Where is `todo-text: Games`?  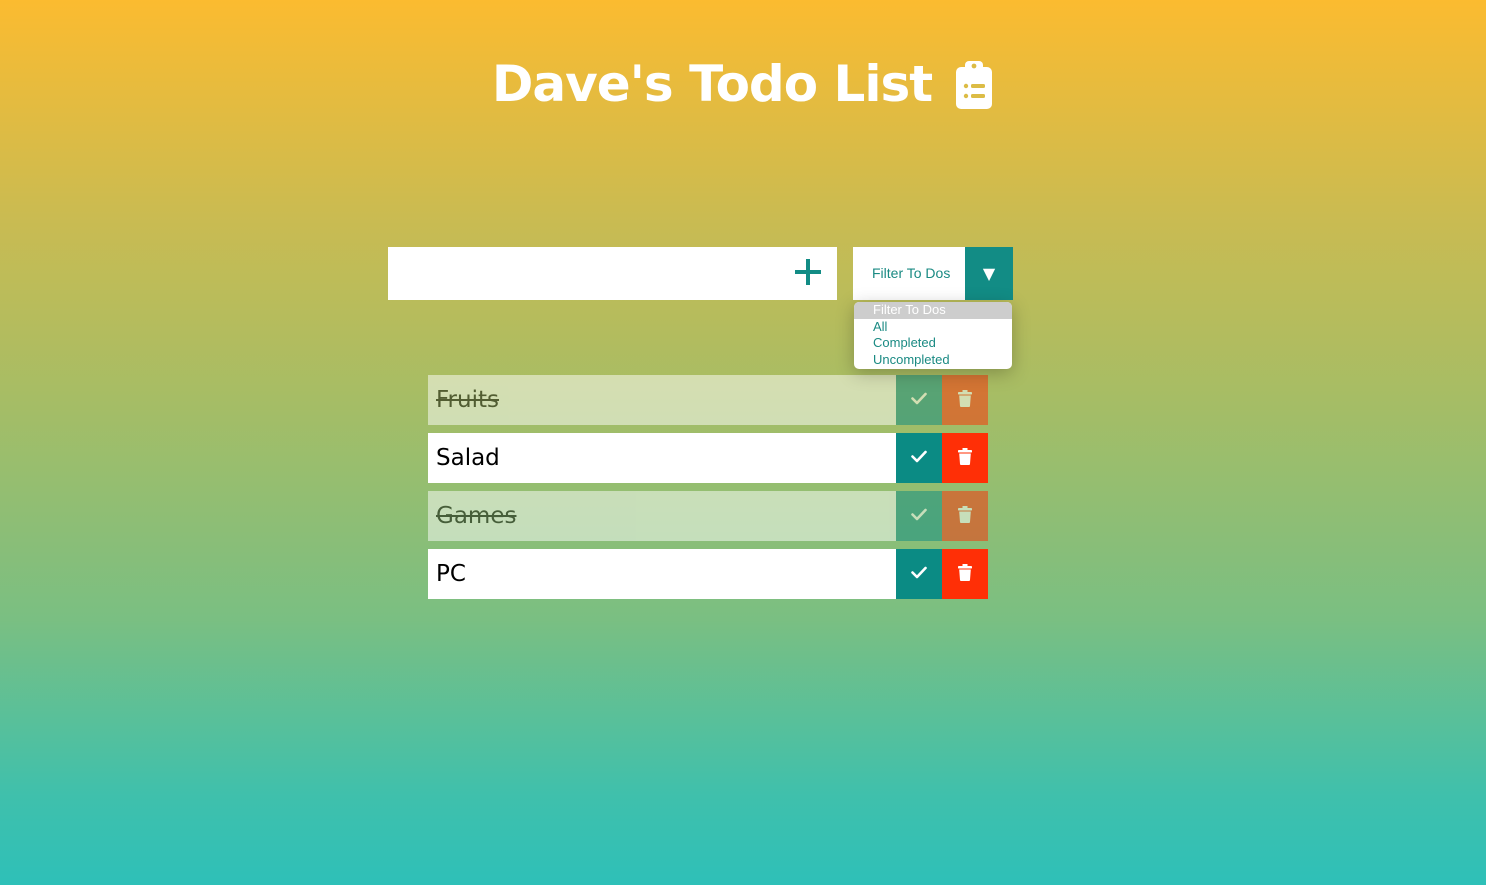
todo-text: Games is located at coordinates (476, 516).